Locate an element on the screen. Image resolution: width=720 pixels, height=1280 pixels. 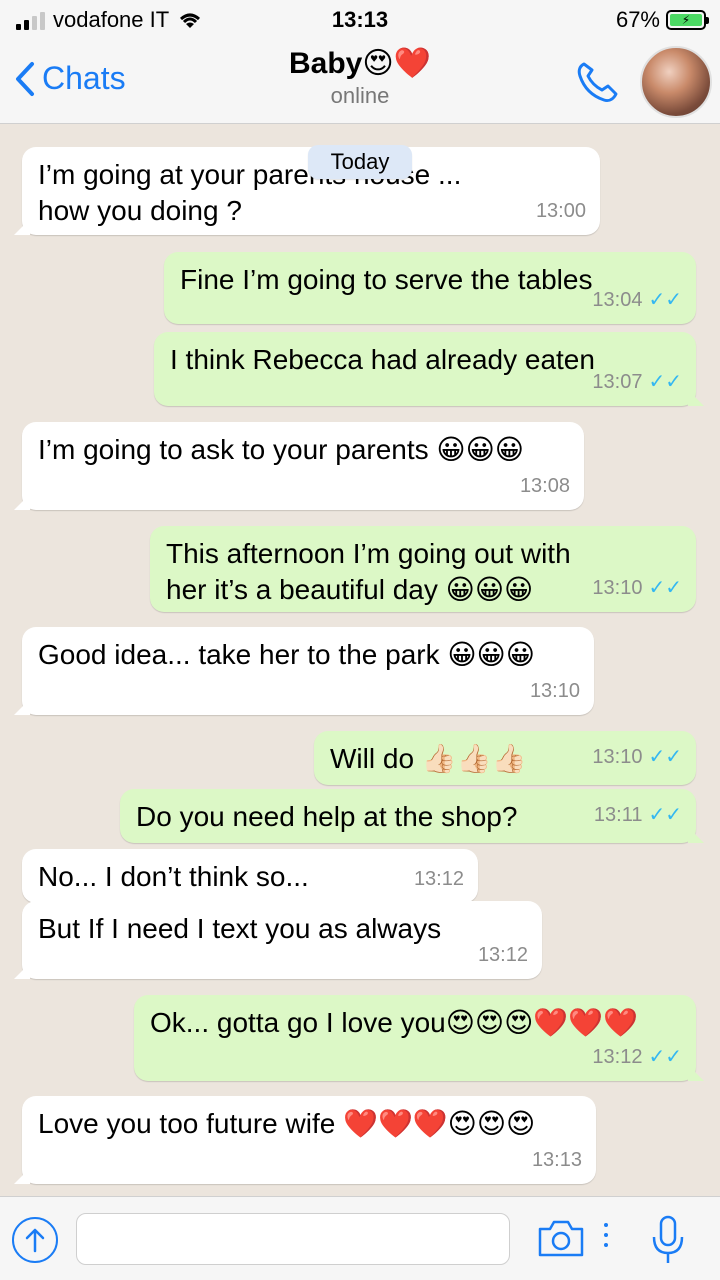
message-time: 13:07 ✓✓ is located at coordinates (637, 382).